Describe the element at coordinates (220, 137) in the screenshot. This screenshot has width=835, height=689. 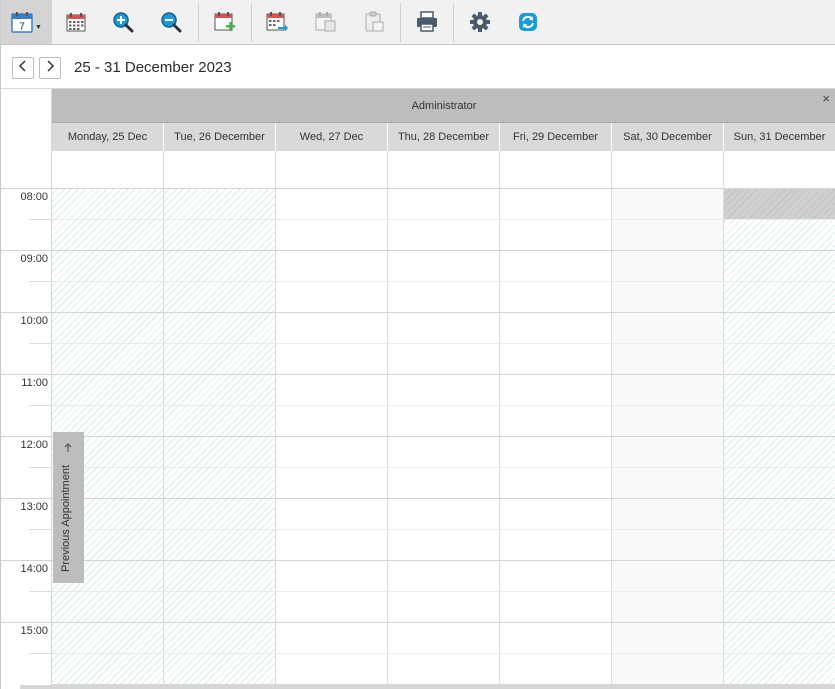
I see `day-header: Tue, 26 December` at that location.